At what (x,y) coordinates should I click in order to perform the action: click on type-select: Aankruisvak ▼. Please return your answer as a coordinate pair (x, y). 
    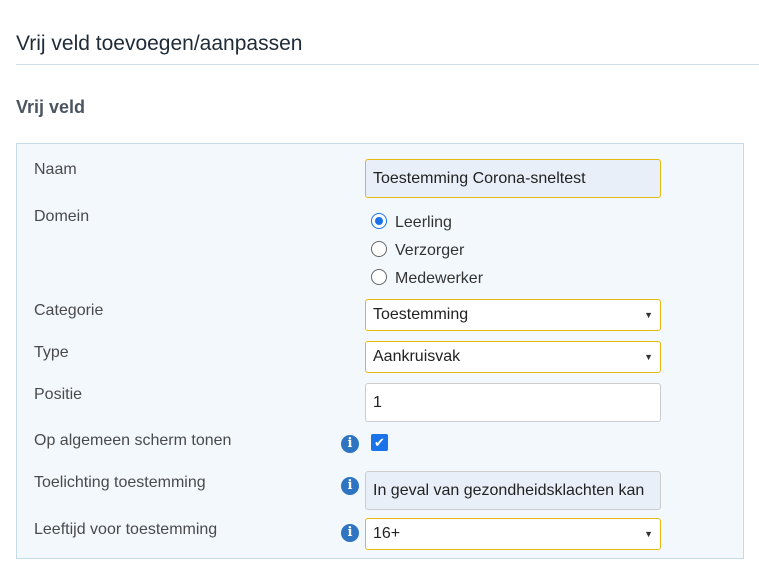
    Looking at the image, I should click on (513, 357).